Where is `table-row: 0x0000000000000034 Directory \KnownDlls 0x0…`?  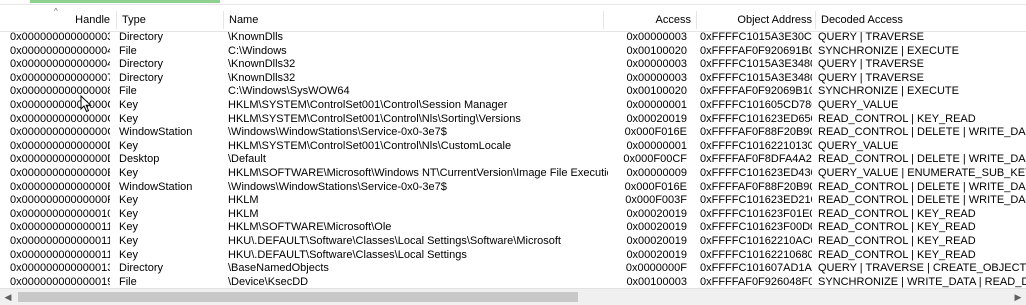
table-row: 0x0000000000000034 Directory \KnownDlls 0x0… is located at coordinates (513, 38).